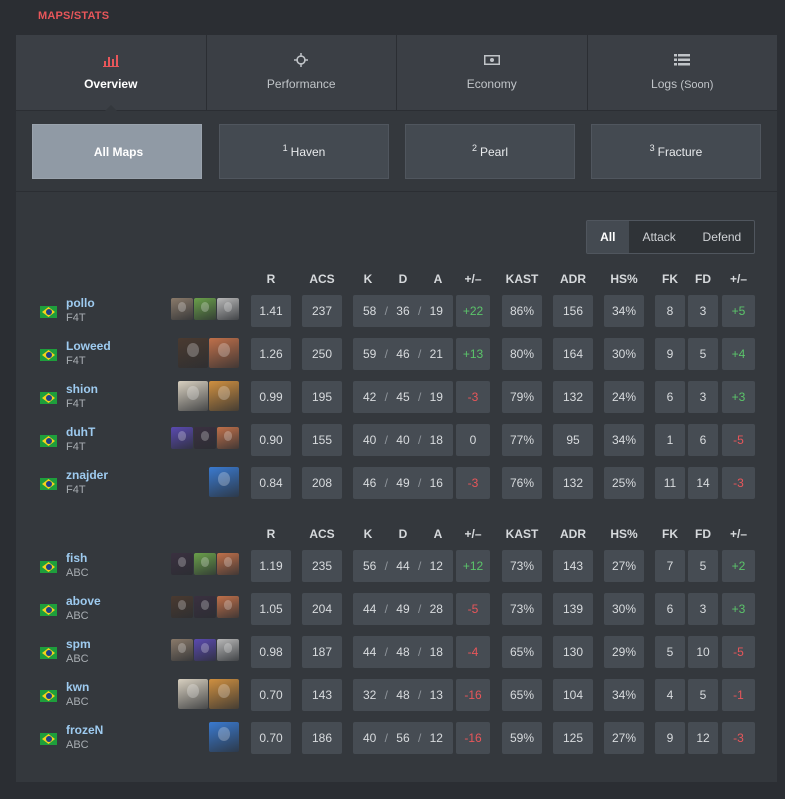 Image resolution: width=785 pixels, height=799 pixels. I want to click on tab-logs: Logs (Soon), so click(683, 72).